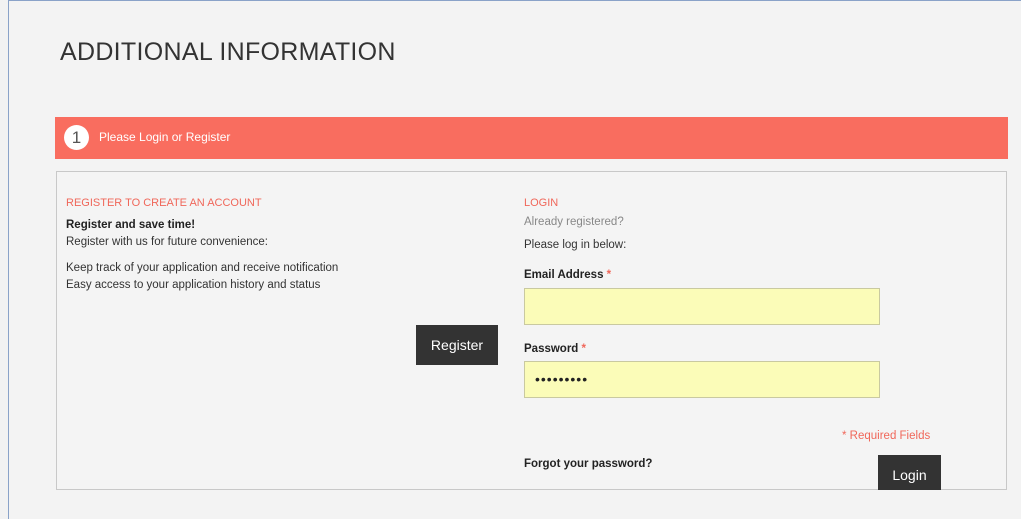 The image size is (1021, 519). I want to click on page-title: ADDITIONAL INFORMATION, so click(228, 52).